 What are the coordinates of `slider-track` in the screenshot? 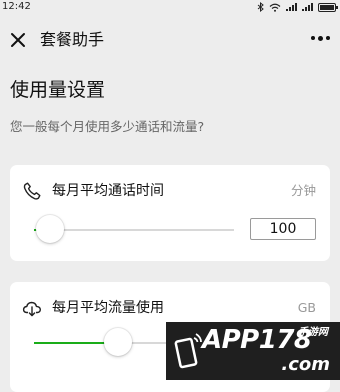 It's located at (134, 230).